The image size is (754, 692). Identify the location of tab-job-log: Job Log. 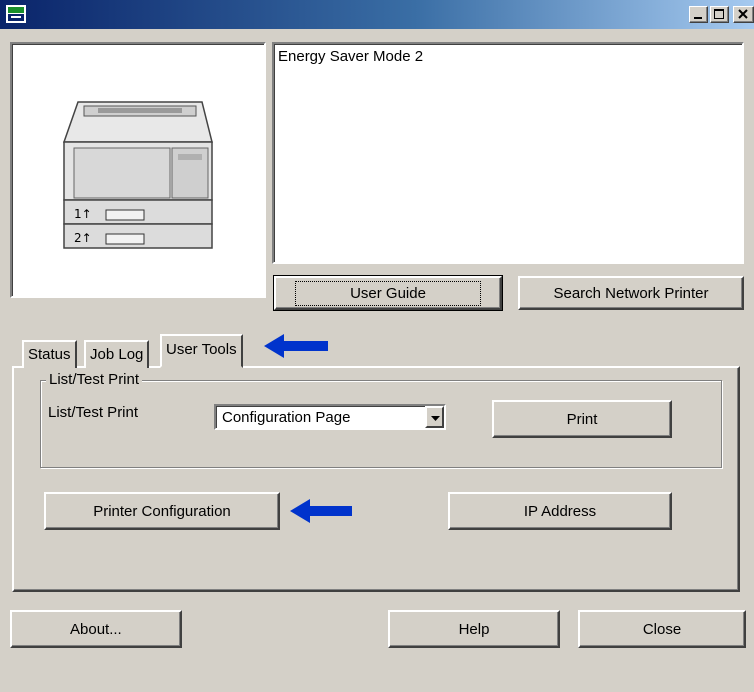
(117, 354).